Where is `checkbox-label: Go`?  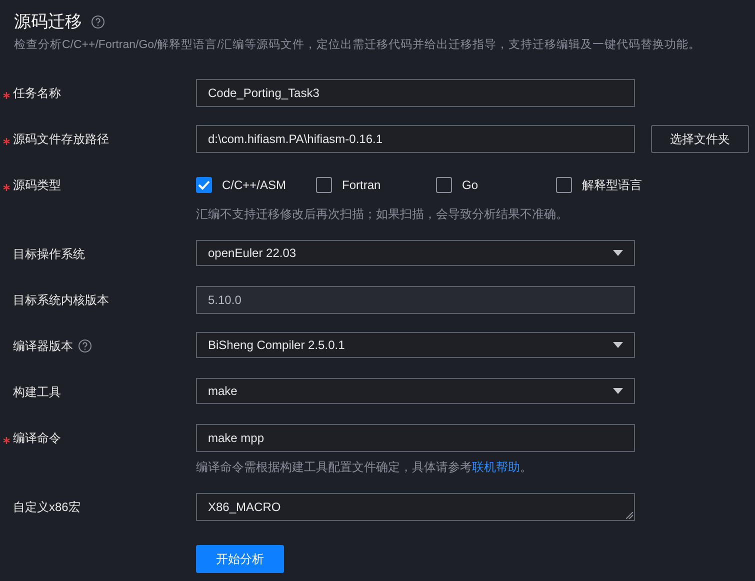 checkbox-label: Go is located at coordinates (470, 185).